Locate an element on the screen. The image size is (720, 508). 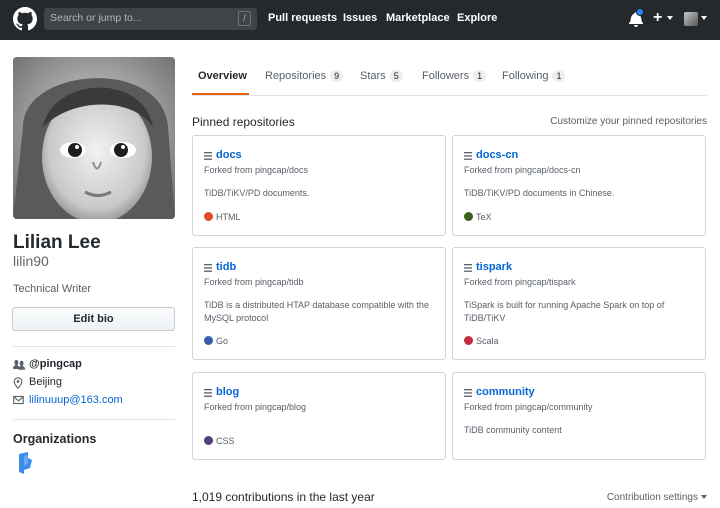
repo-language: CSS is located at coordinates (219, 441).